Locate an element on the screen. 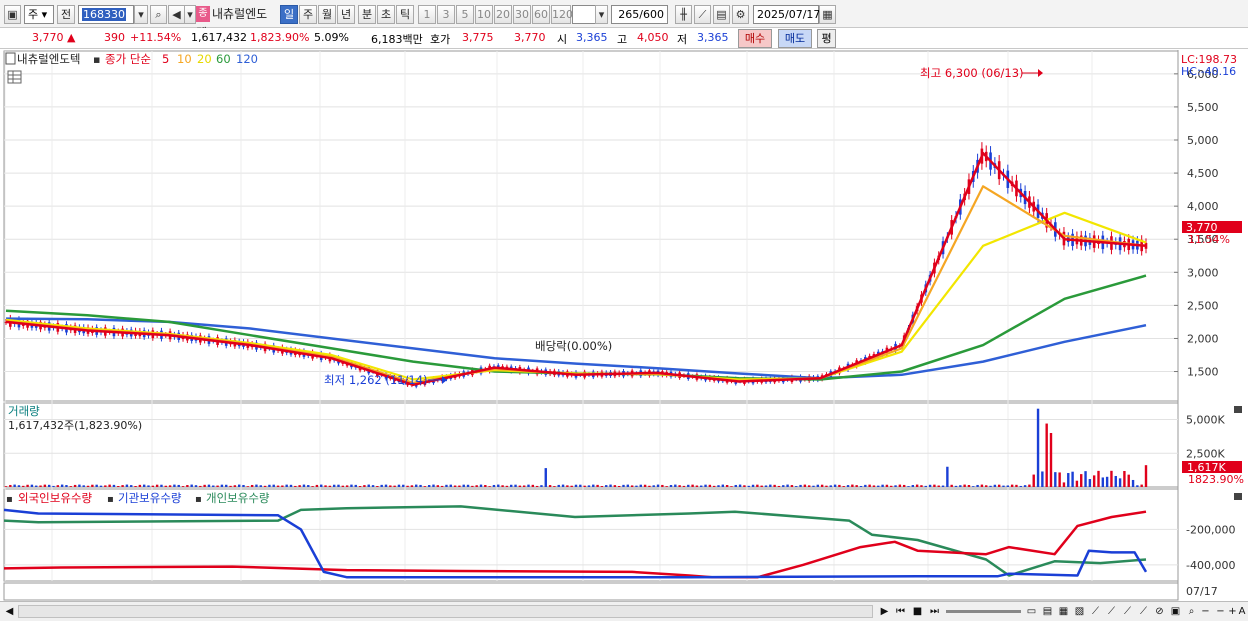 The height and width of the screenshot is (621, 1248). tool-icon-3: ▦ is located at coordinates (1063, 611).